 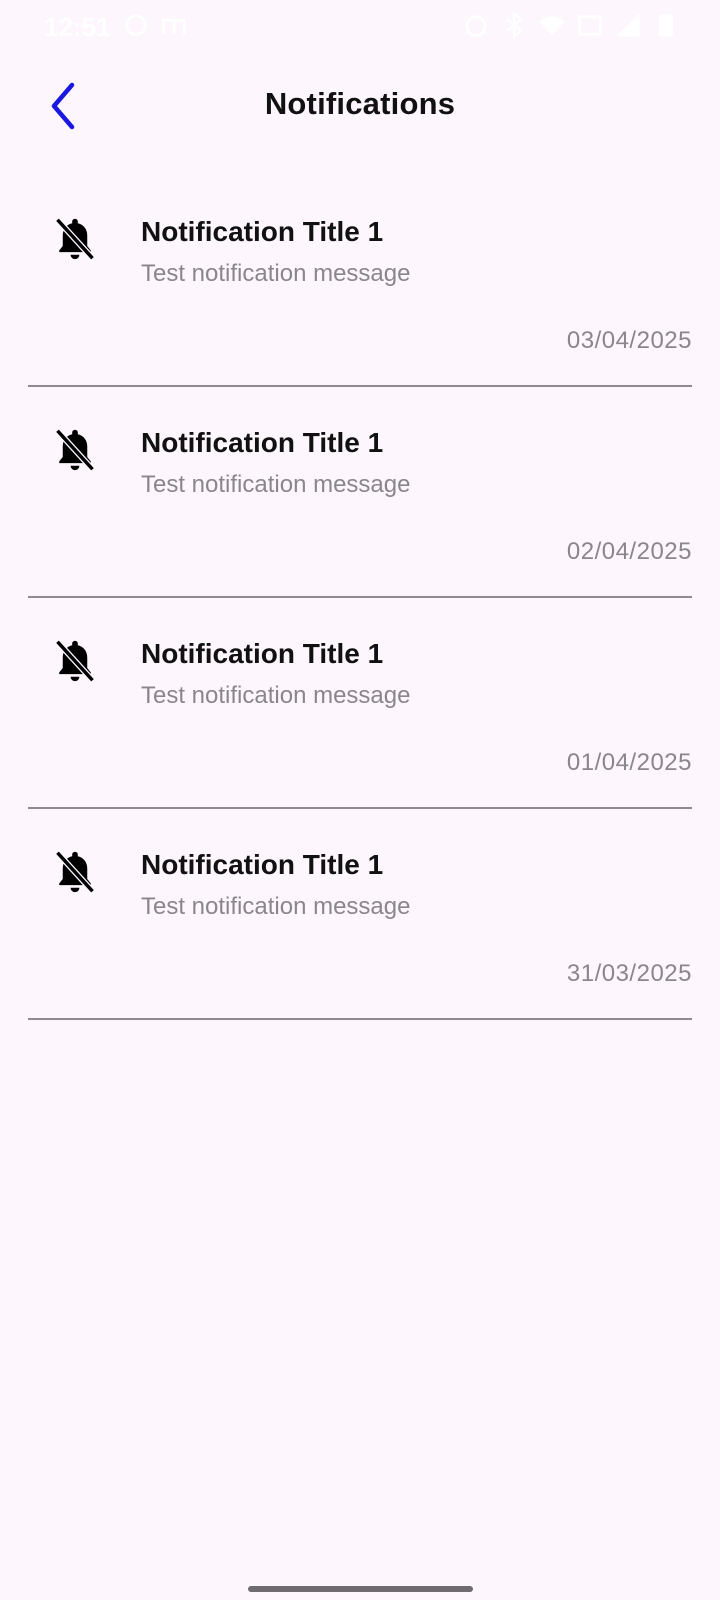 What do you see at coordinates (629, 762) in the screenshot?
I see `notification-date: 01/04/2025` at bounding box center [629, 762].